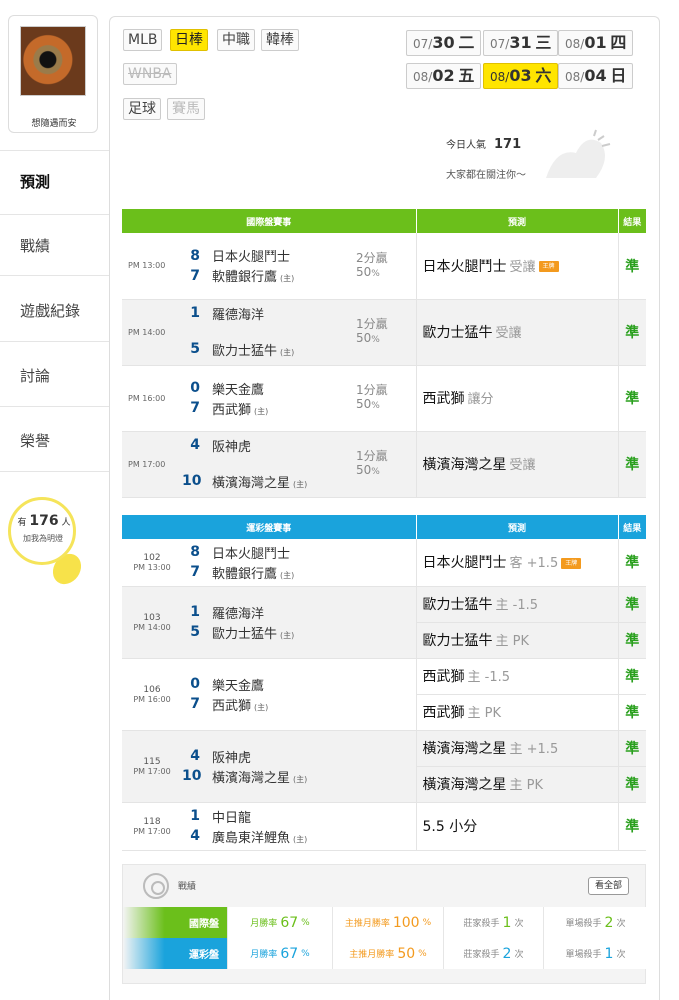 This screenshot has width=679, height=1000. I want to click on main-pick-rate: 主推月勝率 100%, so click(387, 922).